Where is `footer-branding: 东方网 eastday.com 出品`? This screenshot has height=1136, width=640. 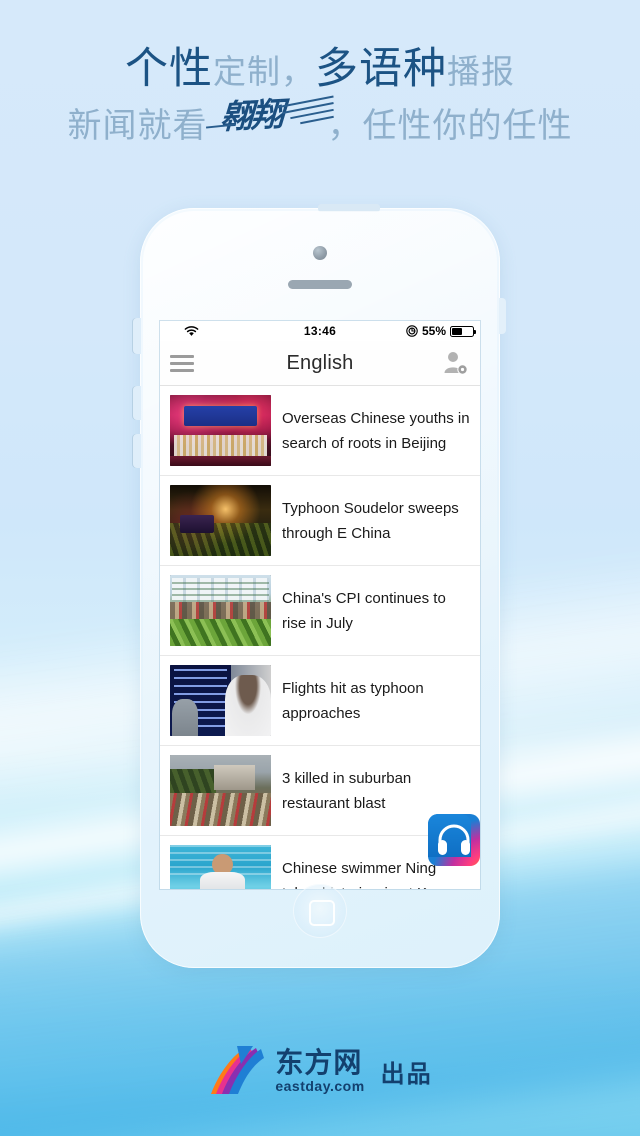
footer-branding: 东方网 eastday.com 出品 is located at coordinates (320, 1071).